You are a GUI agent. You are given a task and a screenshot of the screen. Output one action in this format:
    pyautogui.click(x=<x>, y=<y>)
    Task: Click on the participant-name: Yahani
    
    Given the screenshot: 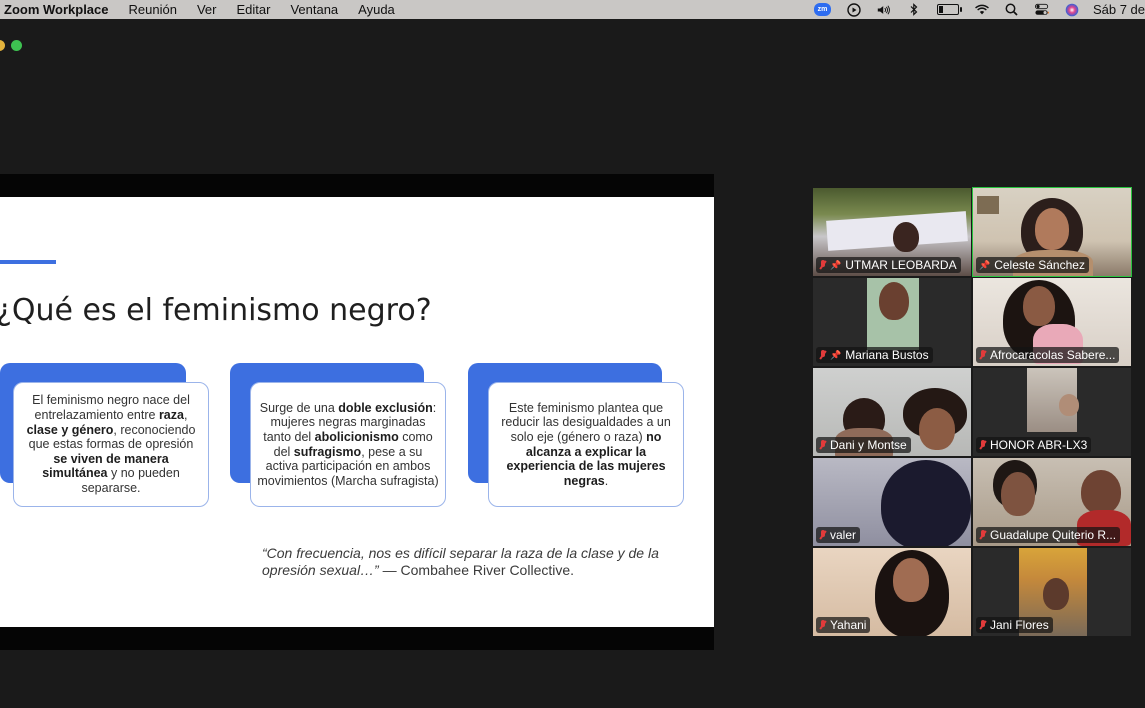 What is the action you would take?
    pyautogui.click(x=848, y=625)
    